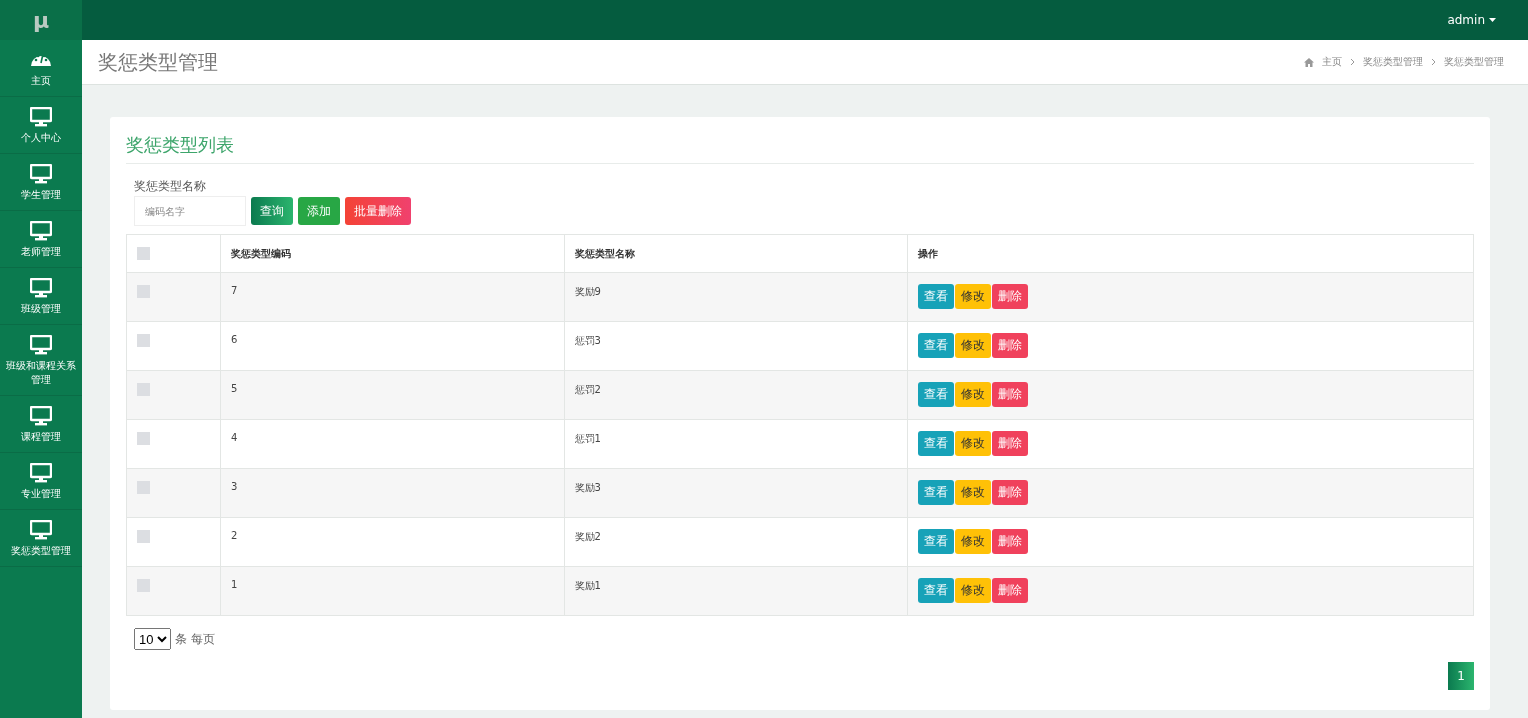 The height and width of the screenshot is (718, 1528). What do you see at coordinates (41, 20) in the screenshot?
I see `logo: μ` at bounding box center [41, 20].